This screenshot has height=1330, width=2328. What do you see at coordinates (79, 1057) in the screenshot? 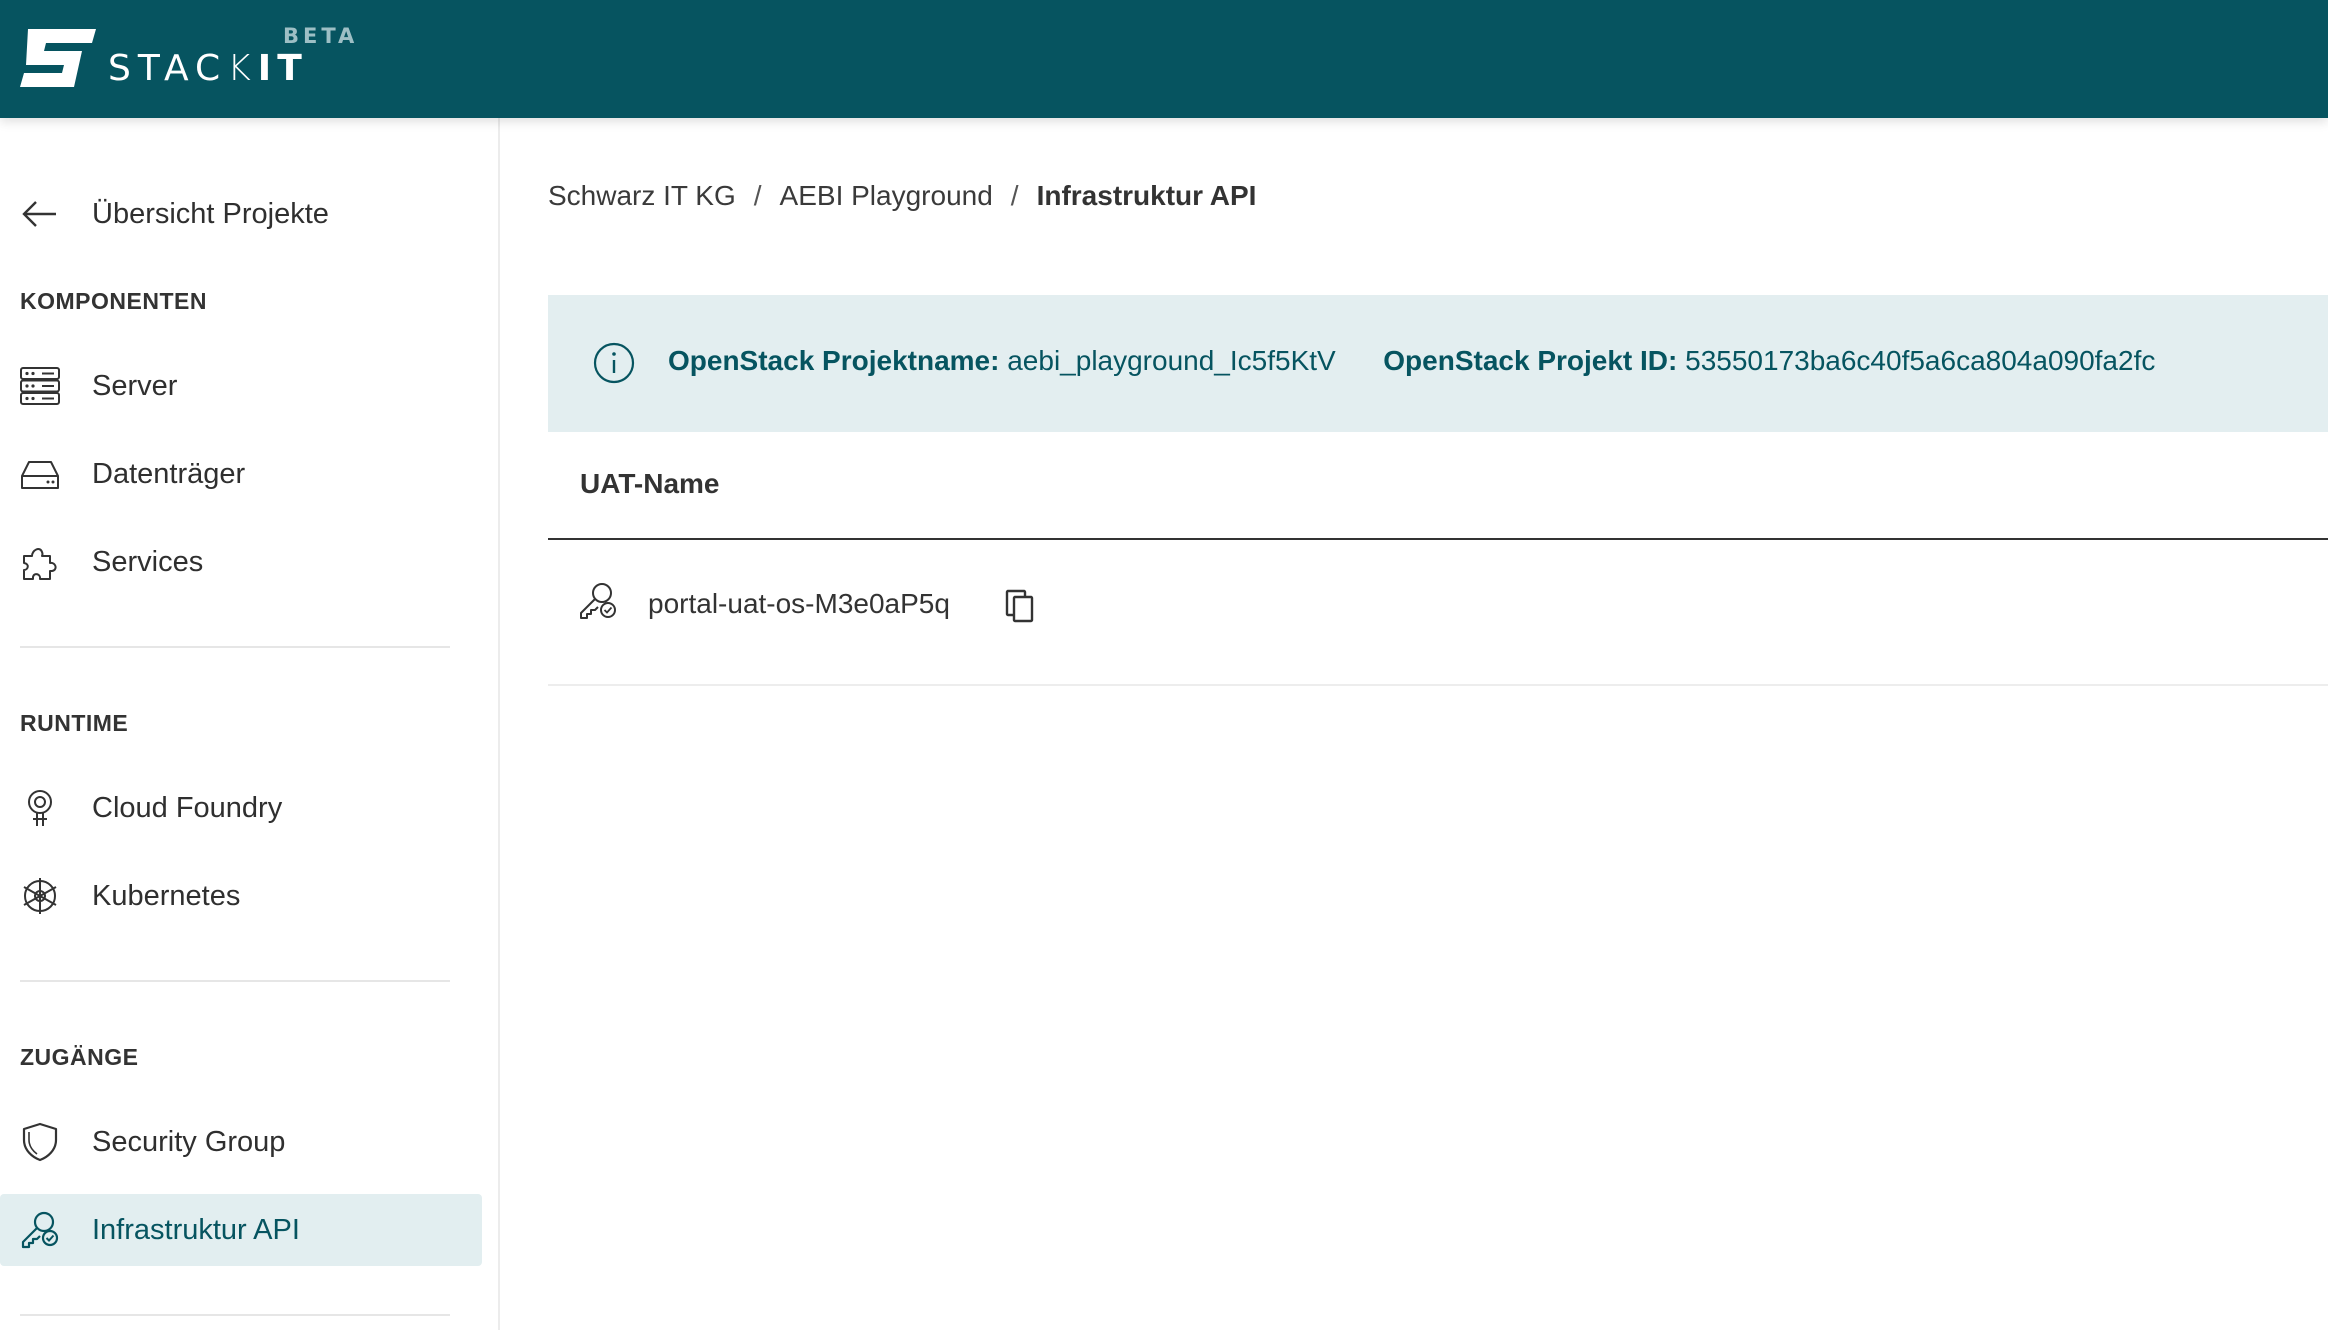
I see `section-title-zugaenge: ZUGÄNGE` at bounding box center [79, 1057].